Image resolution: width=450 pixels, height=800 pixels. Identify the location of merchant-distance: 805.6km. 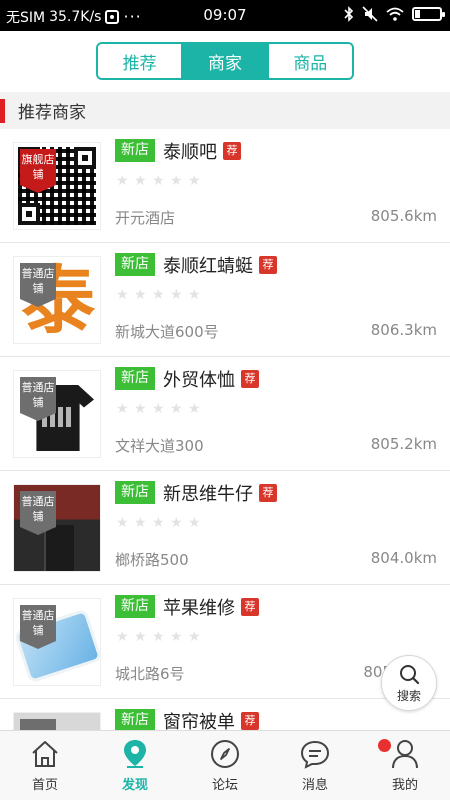
(403, 216).